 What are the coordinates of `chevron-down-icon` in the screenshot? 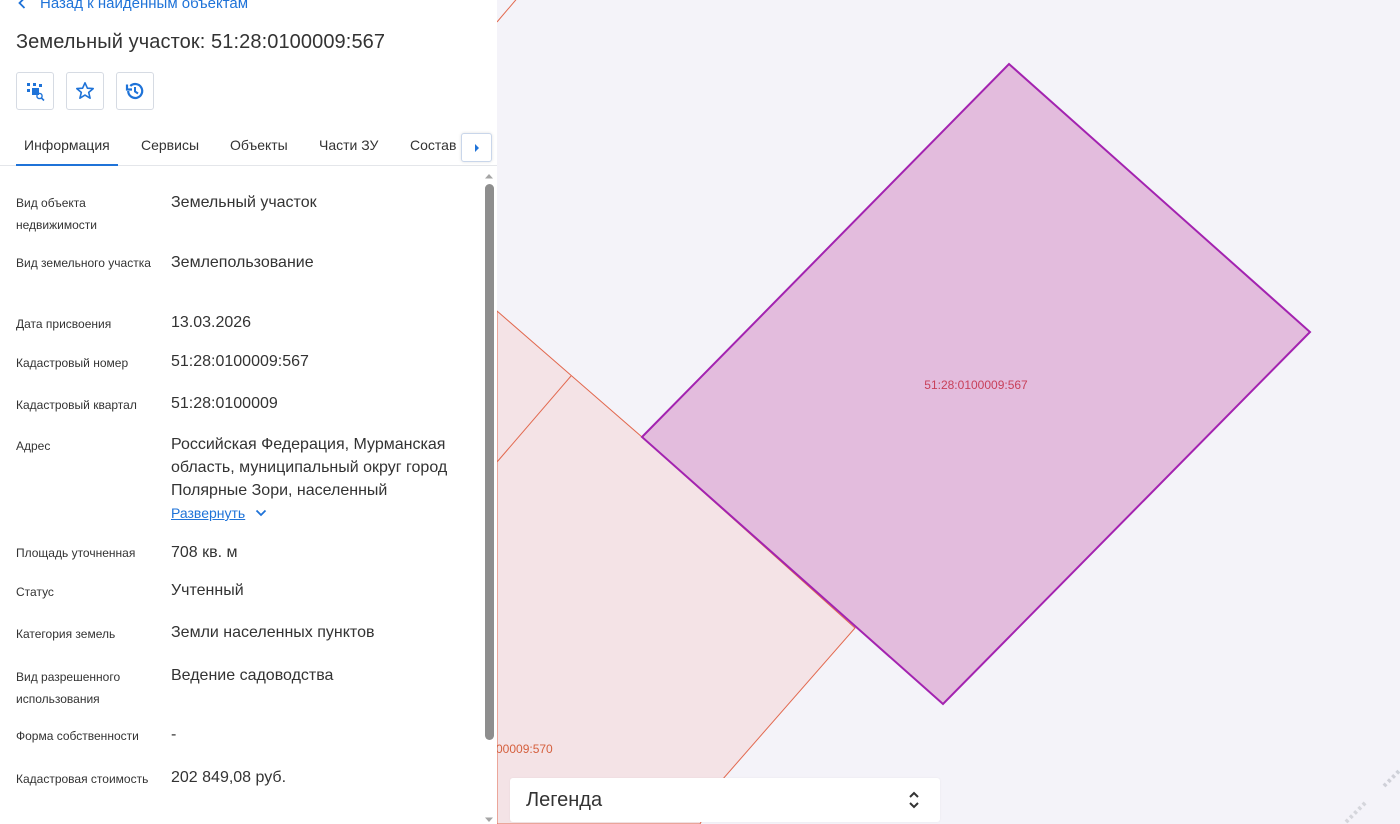 It's located at (261, 513).